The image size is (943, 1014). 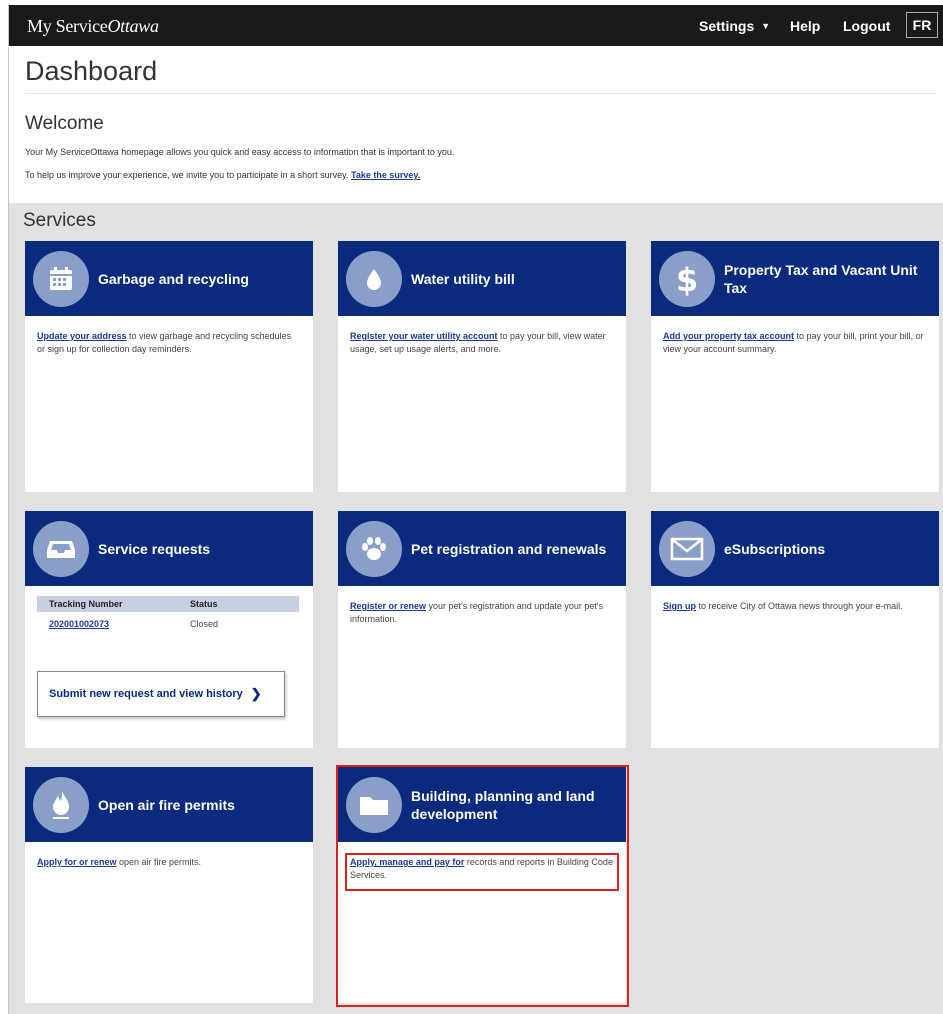 What do you see at coordinates (91, 71) in the screenshot?
I see `page-title: Dashboard` at bounding box center [91, 71].